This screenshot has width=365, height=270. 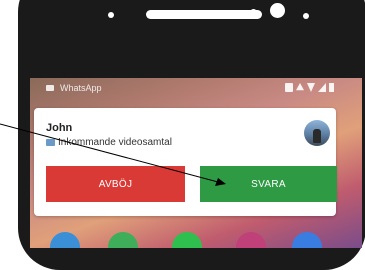 I want to click on mute-icon, so click(x=300, y=87).